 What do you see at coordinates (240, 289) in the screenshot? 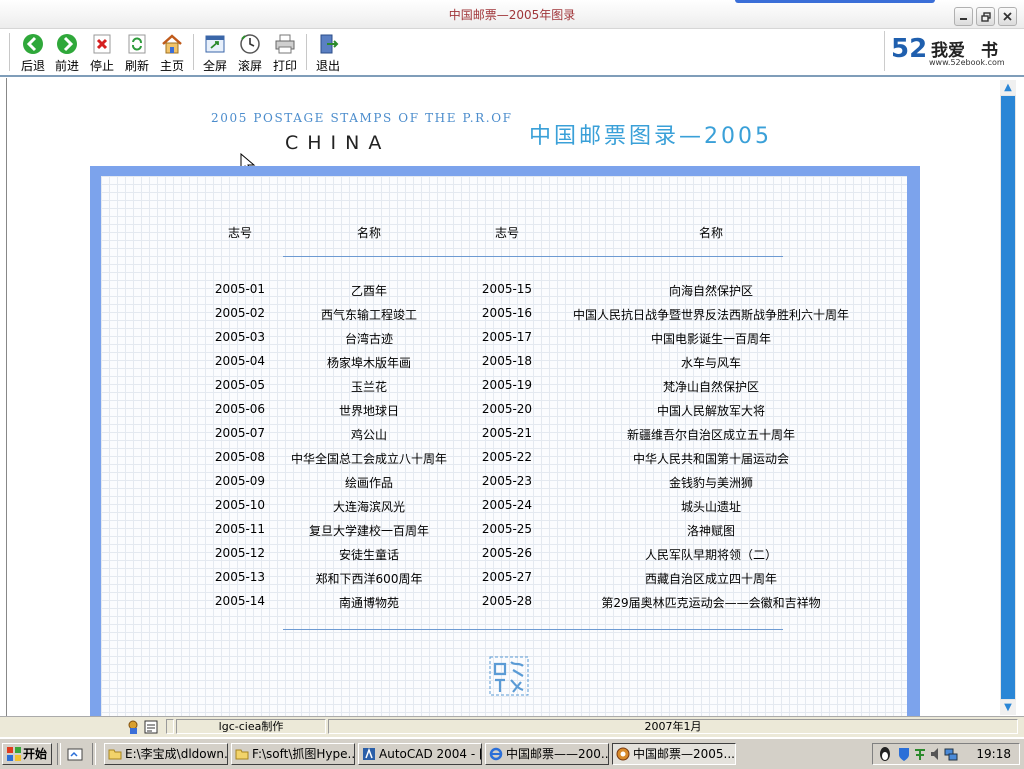
I see `issue-number: 2005-01` at bounding box center [240, 289].